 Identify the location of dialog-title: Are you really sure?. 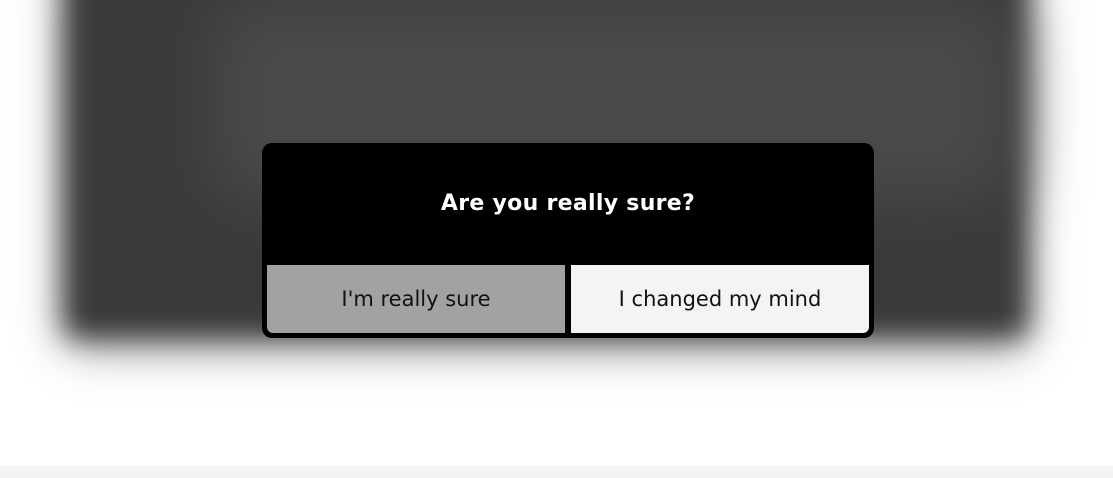
(568, 203).